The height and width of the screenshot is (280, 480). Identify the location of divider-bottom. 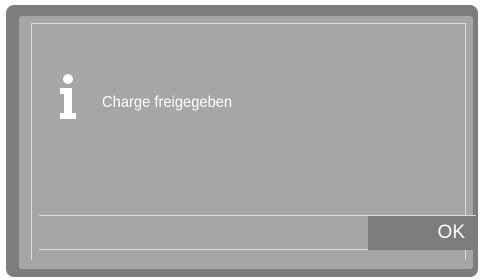
(209, 249).